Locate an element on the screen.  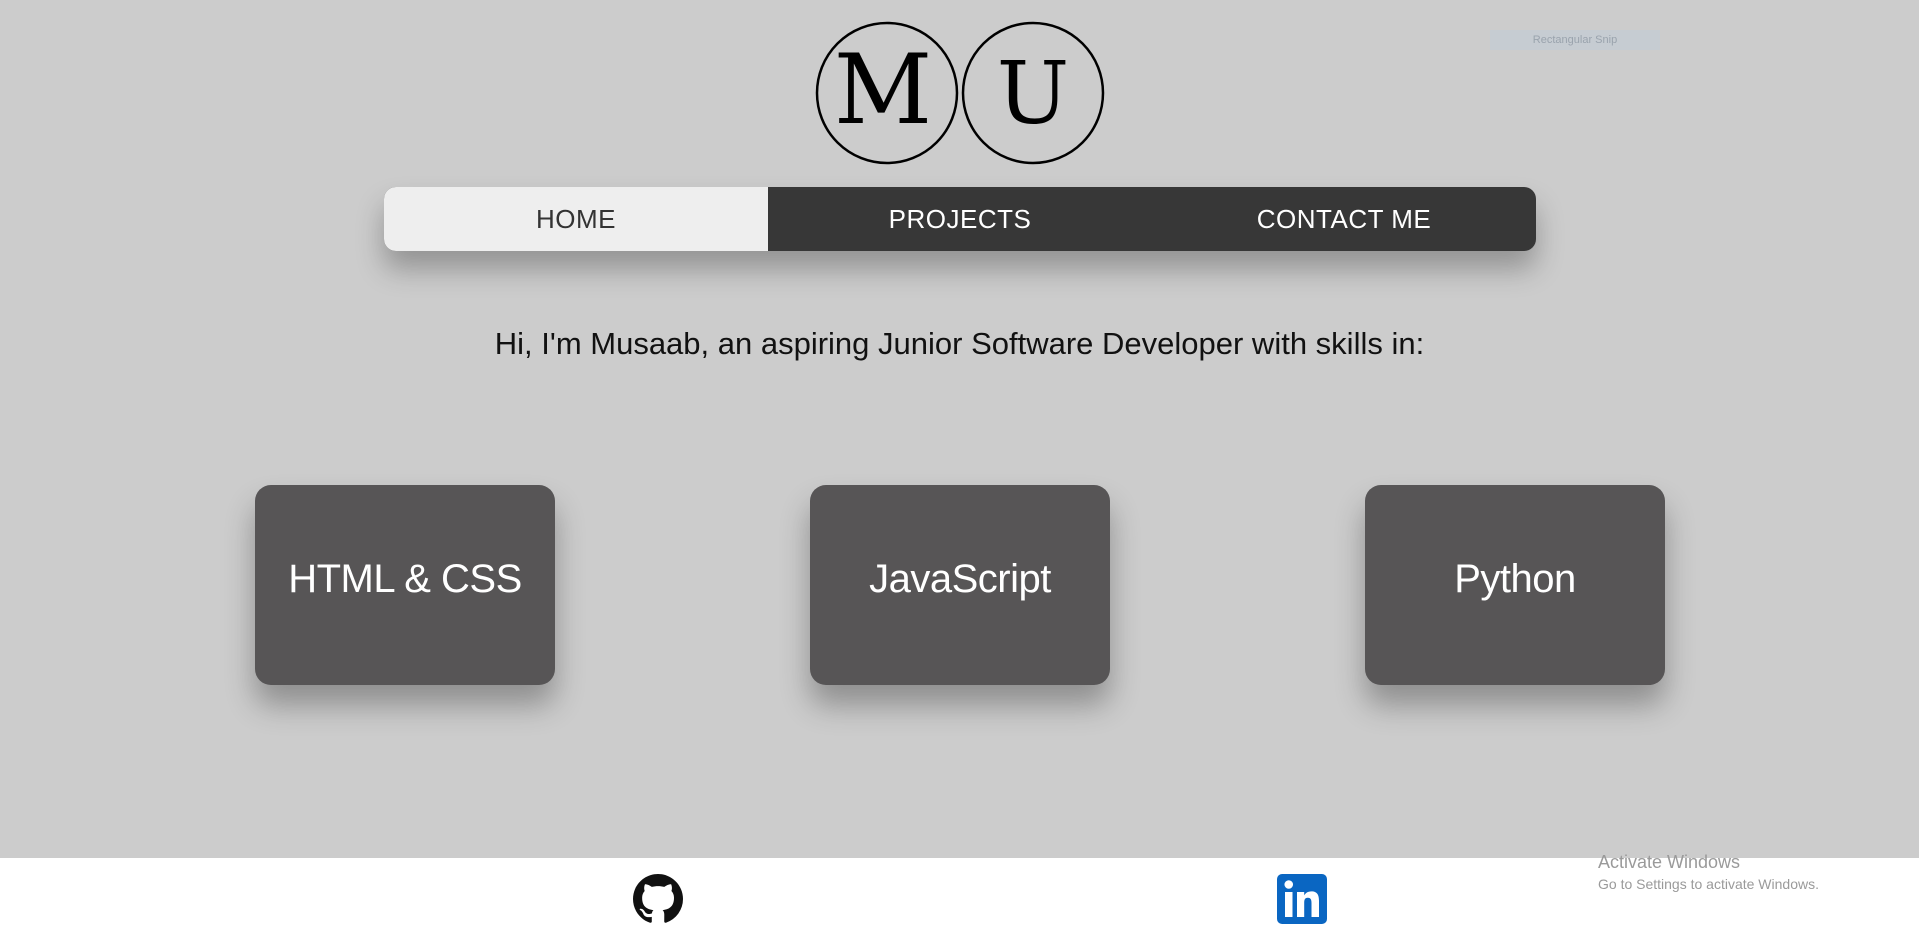
github-link is located at coordinates (658, 899).